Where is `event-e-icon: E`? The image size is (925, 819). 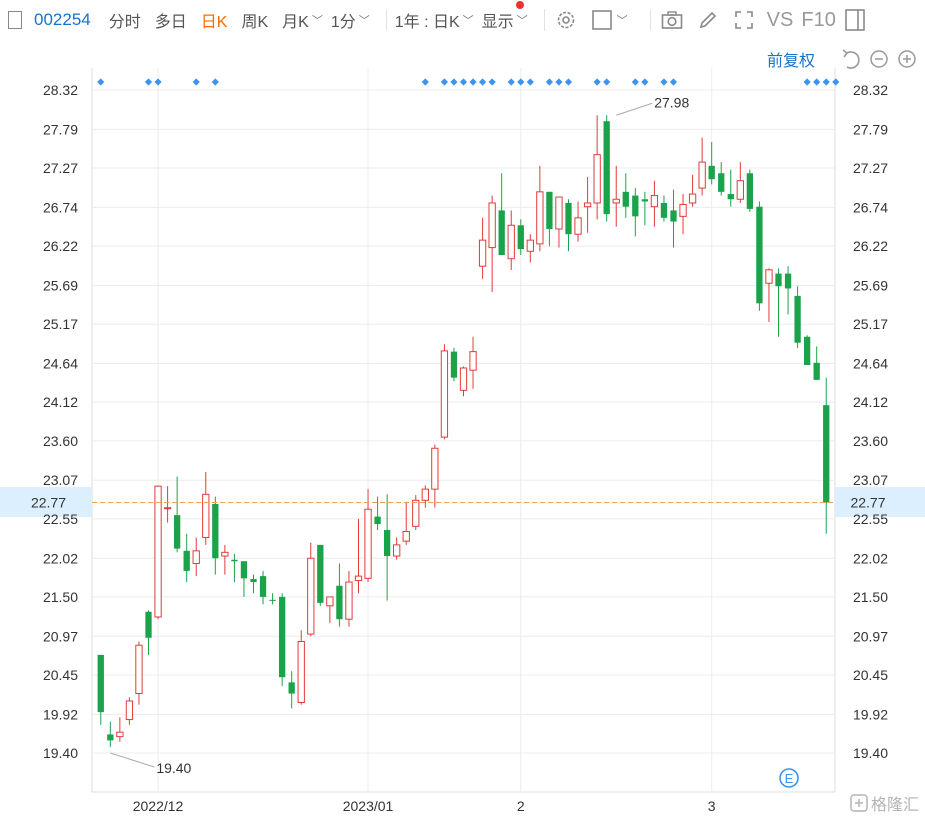 event-e-icon: E is located at coordinates (789, 778).